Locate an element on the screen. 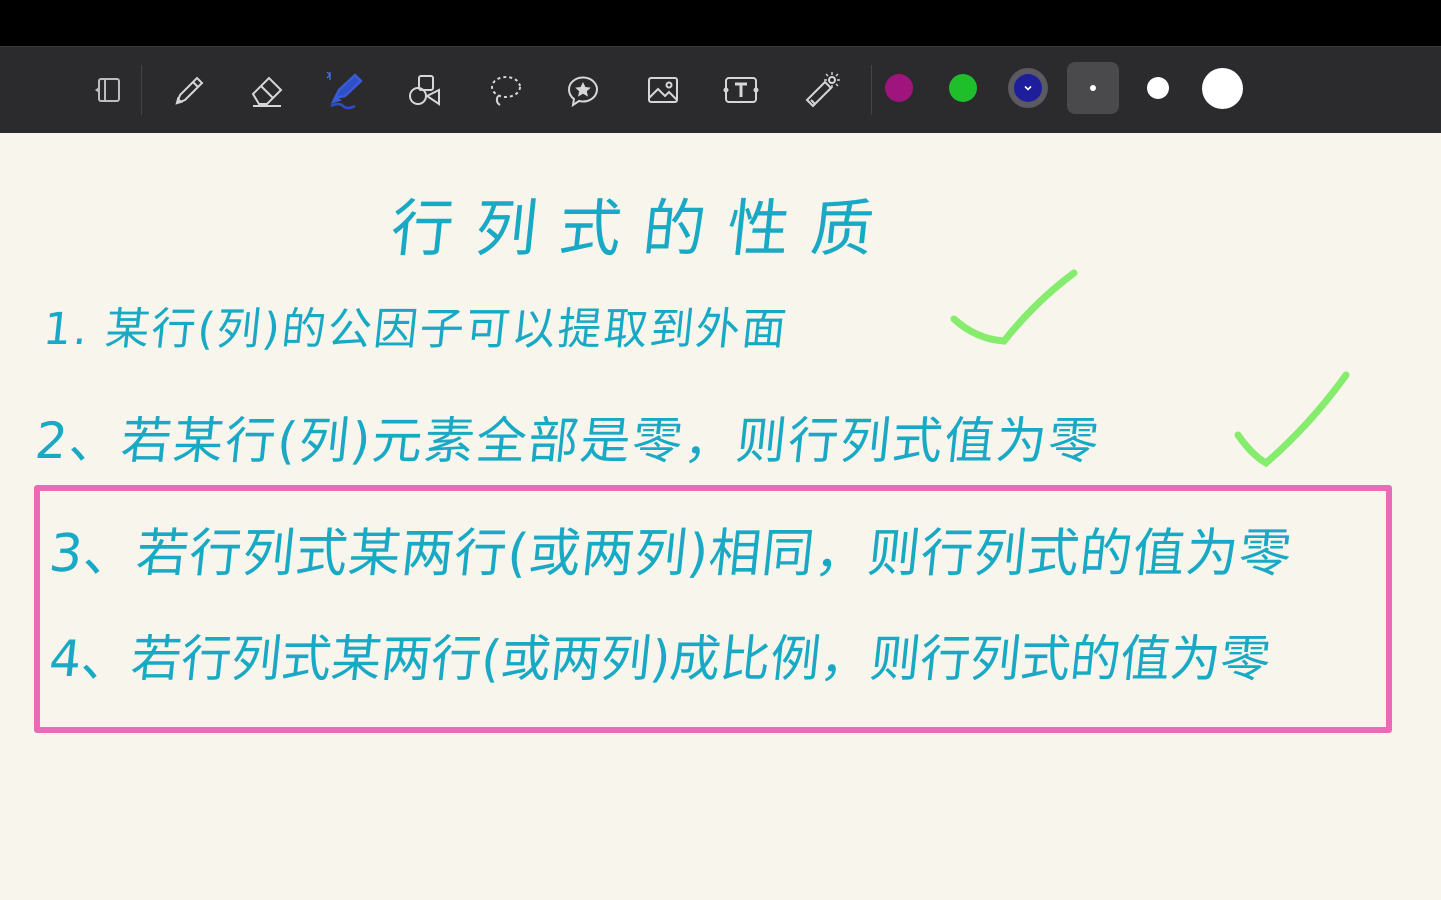  stroke-size-medium is located at coordinates (1158, 88).